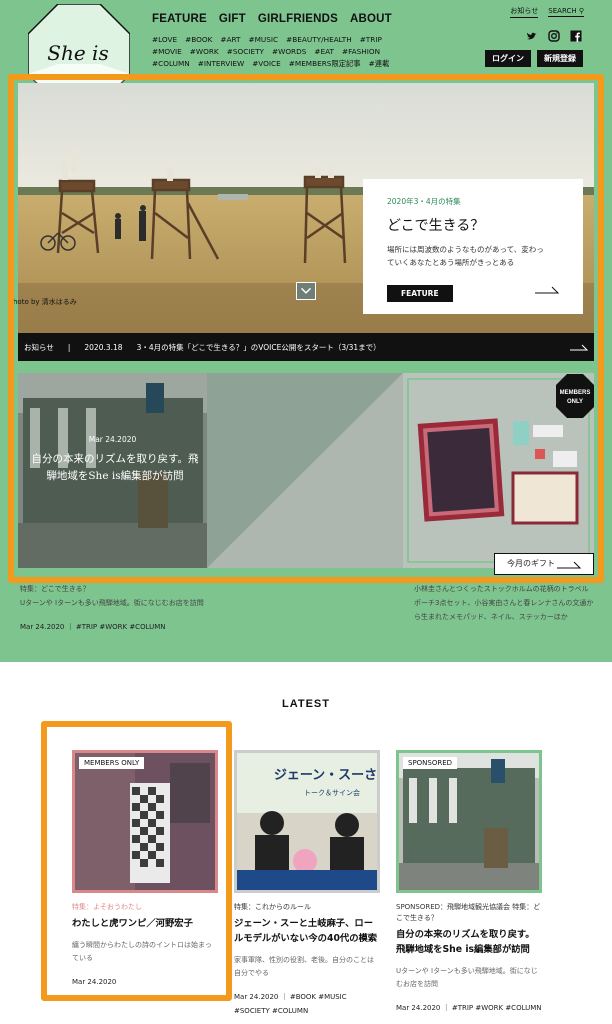 Image resolution: width=612 pixels, height=1024 pixels. What do you see at coordinates (221, 64) in the screenshot?
I see `tag-interview: #INTERVIEW` at bounding box center [221, 64].